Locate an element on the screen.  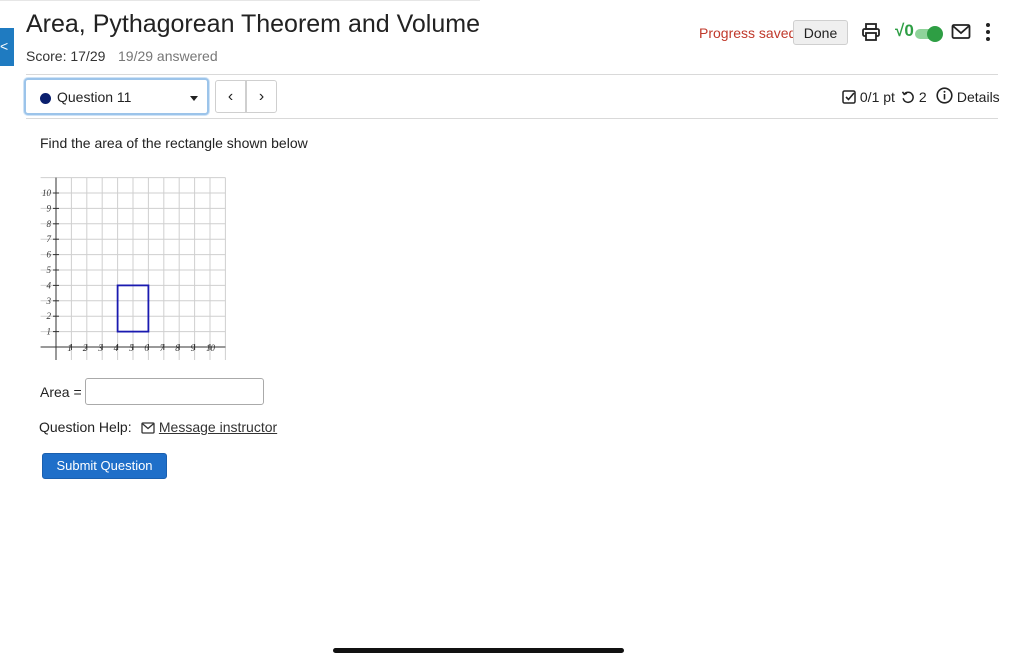
home-indicator is located at coordinates (478, 650).